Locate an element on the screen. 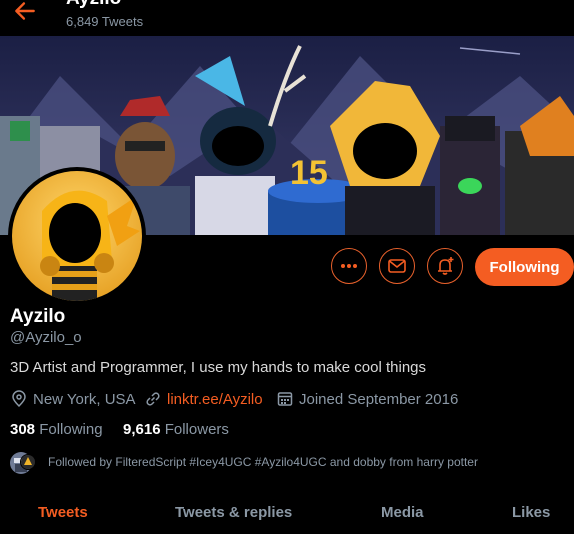 The width and height of the screenshot is (574, 534). tab-likes: Likes is located at coordinates (531, 512).